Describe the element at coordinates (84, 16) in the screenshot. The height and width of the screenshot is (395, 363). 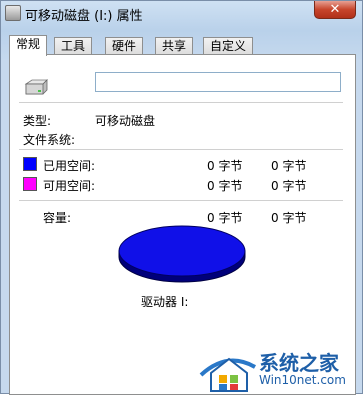
I see `window-title: 可移动磁盘 (I:) 属性` at that location.